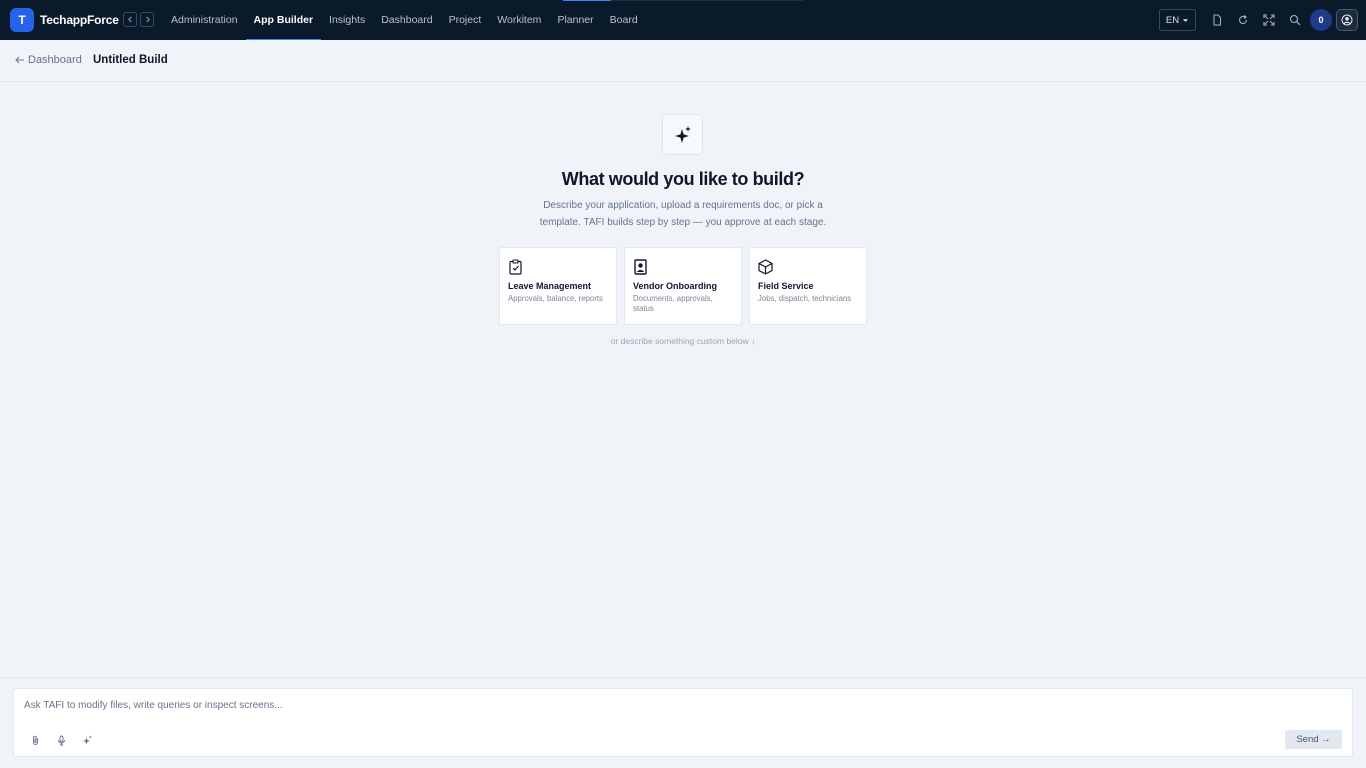 The width and height of the screenshot is (1366, 768). Describe the element at coordinates (130, 60) in the screenshot. I see `page-title: Untitled Build` at that location.